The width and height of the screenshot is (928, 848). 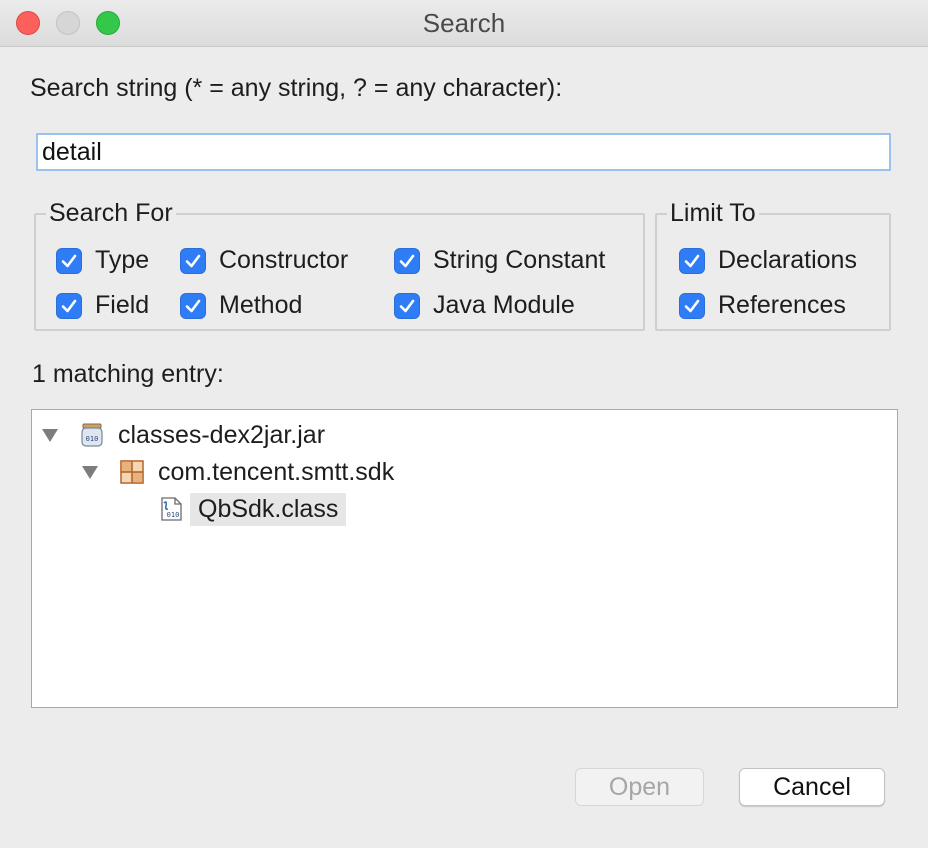 What do you see at coordinates (812, 787) in the screenshot?
I see `cancel-button: Cancel` at bounding box center [812, 787].